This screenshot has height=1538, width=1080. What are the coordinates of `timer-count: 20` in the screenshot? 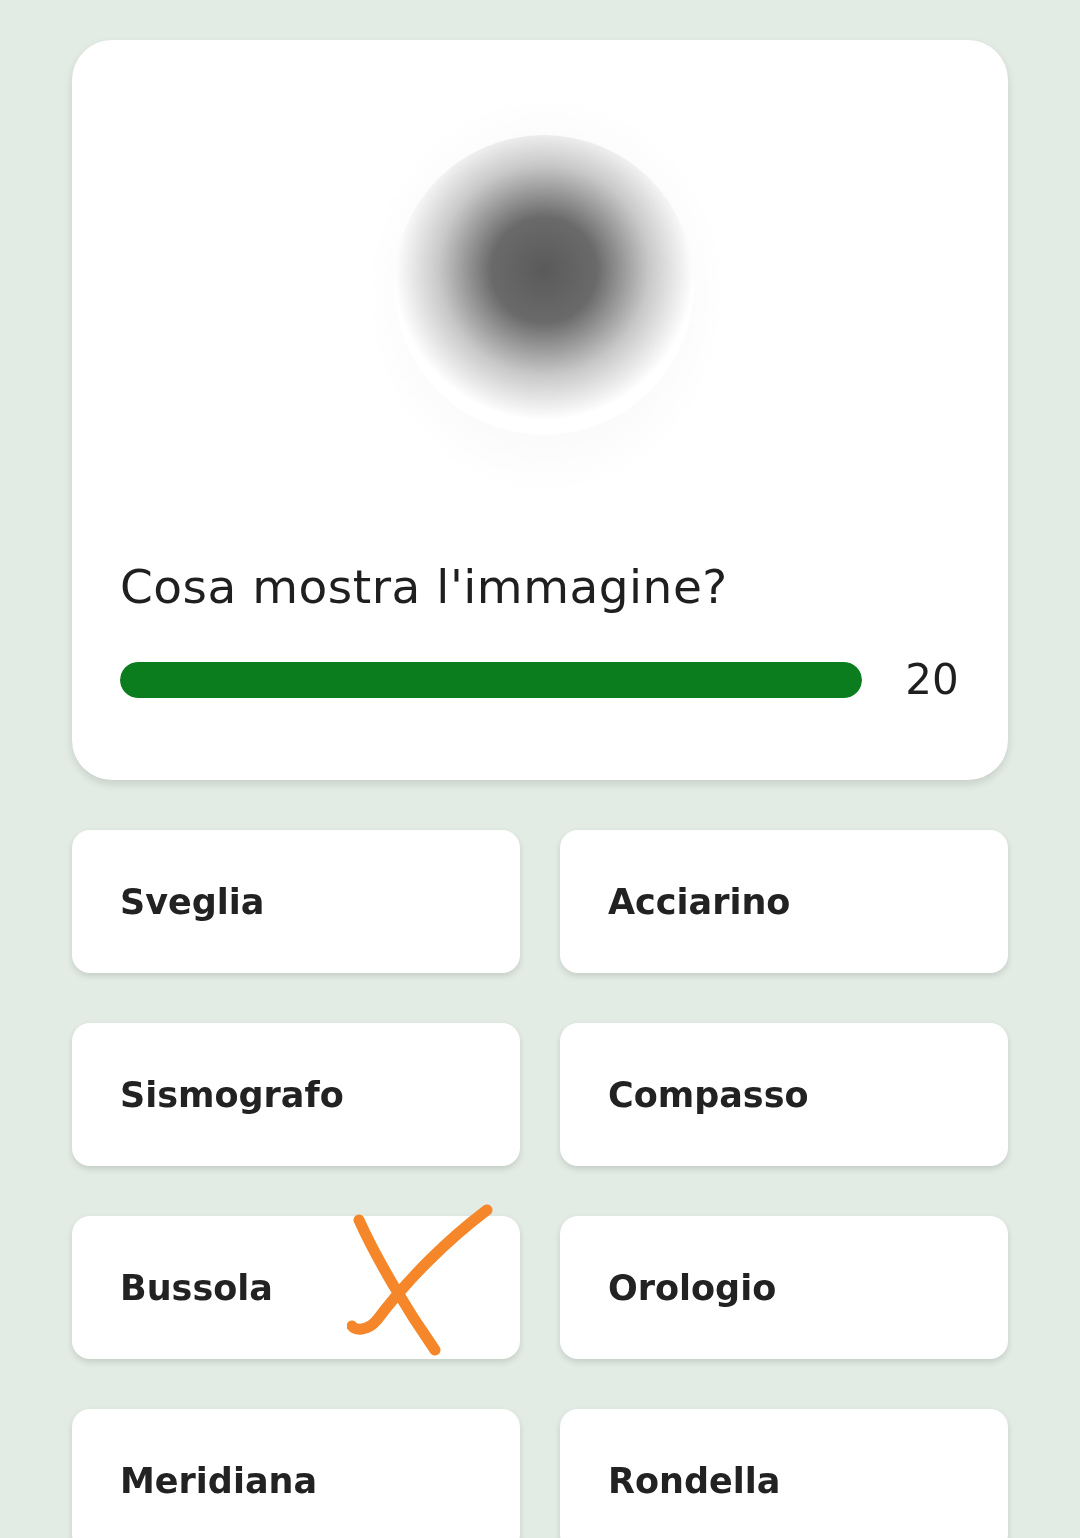 It's located at (932, 679).